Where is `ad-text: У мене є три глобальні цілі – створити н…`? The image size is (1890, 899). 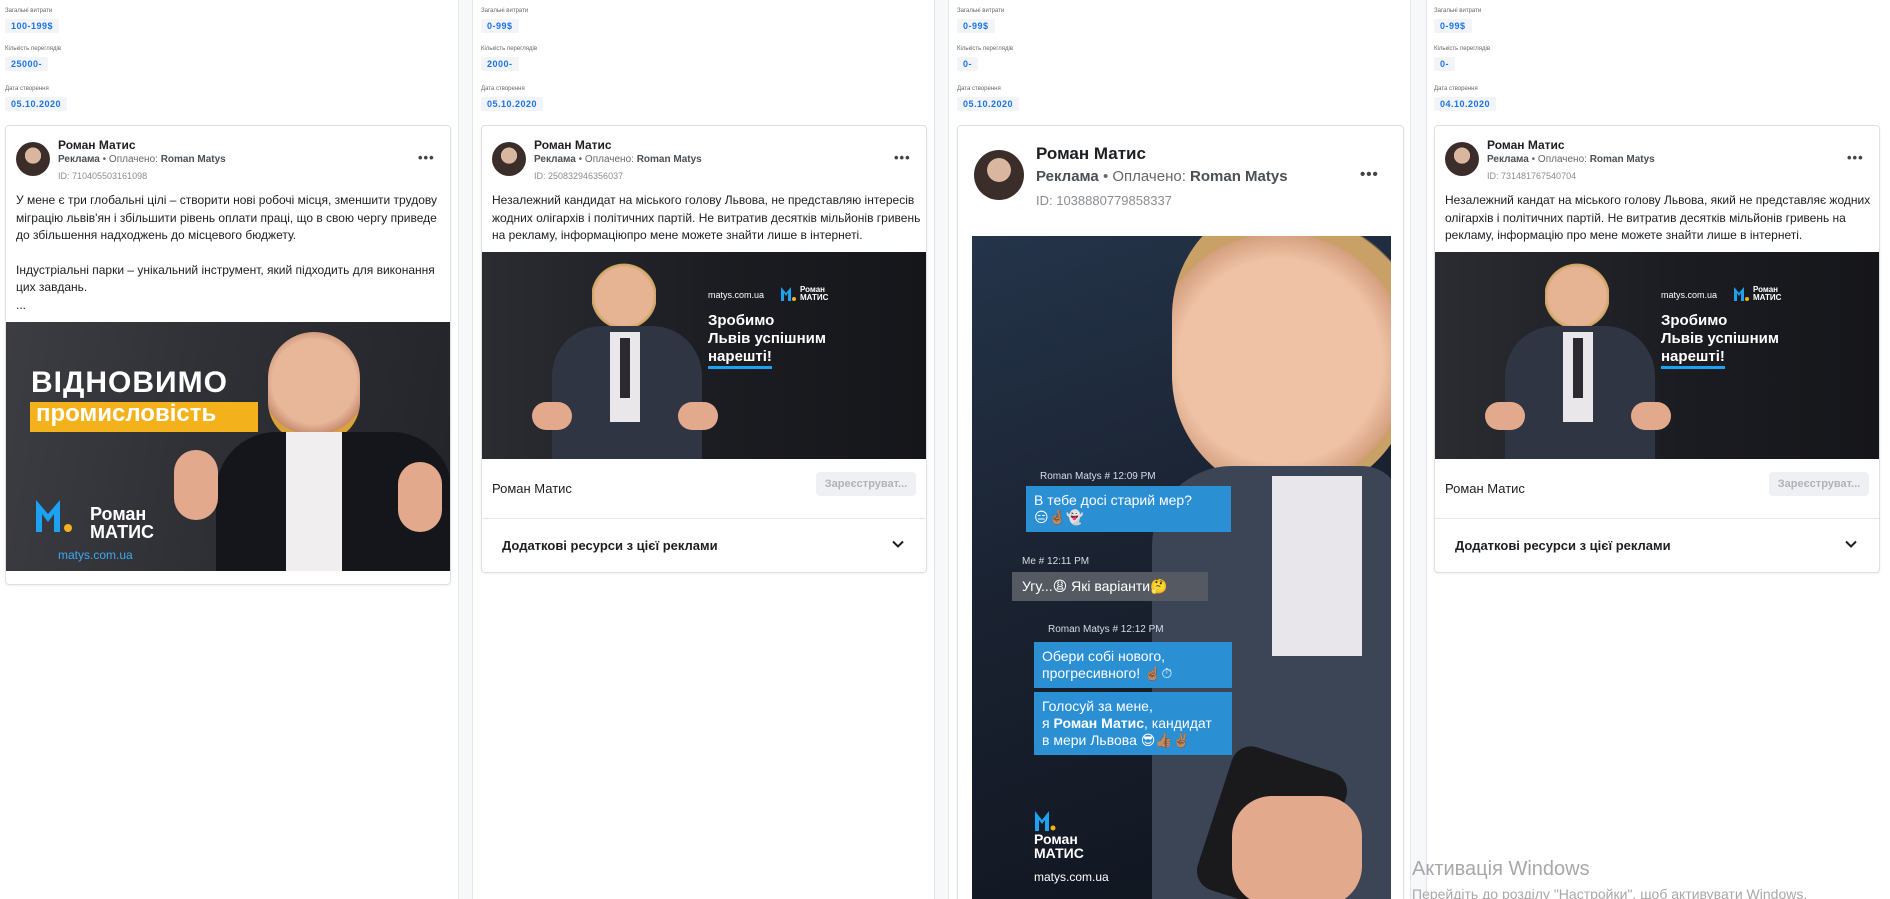 ad-text: У мене є три глобальні цілі – створити н… is located at coordinates (231, 253).